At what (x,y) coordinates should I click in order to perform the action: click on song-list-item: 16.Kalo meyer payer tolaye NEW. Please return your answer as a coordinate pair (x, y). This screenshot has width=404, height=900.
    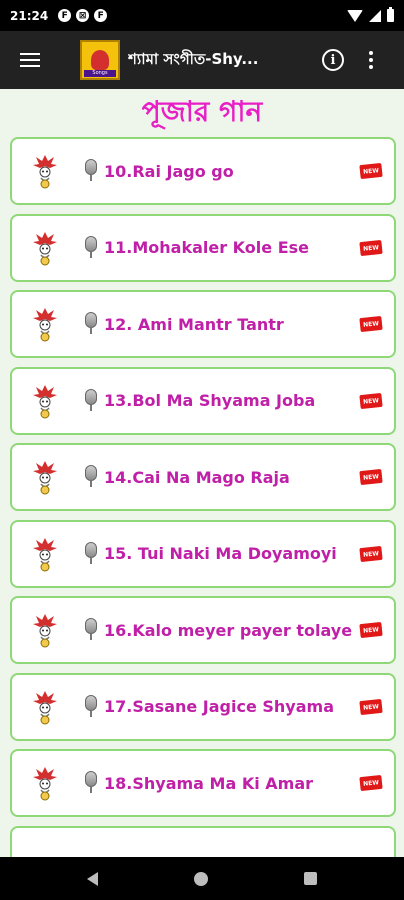
    Looking at the image, I should click on (203, 630).